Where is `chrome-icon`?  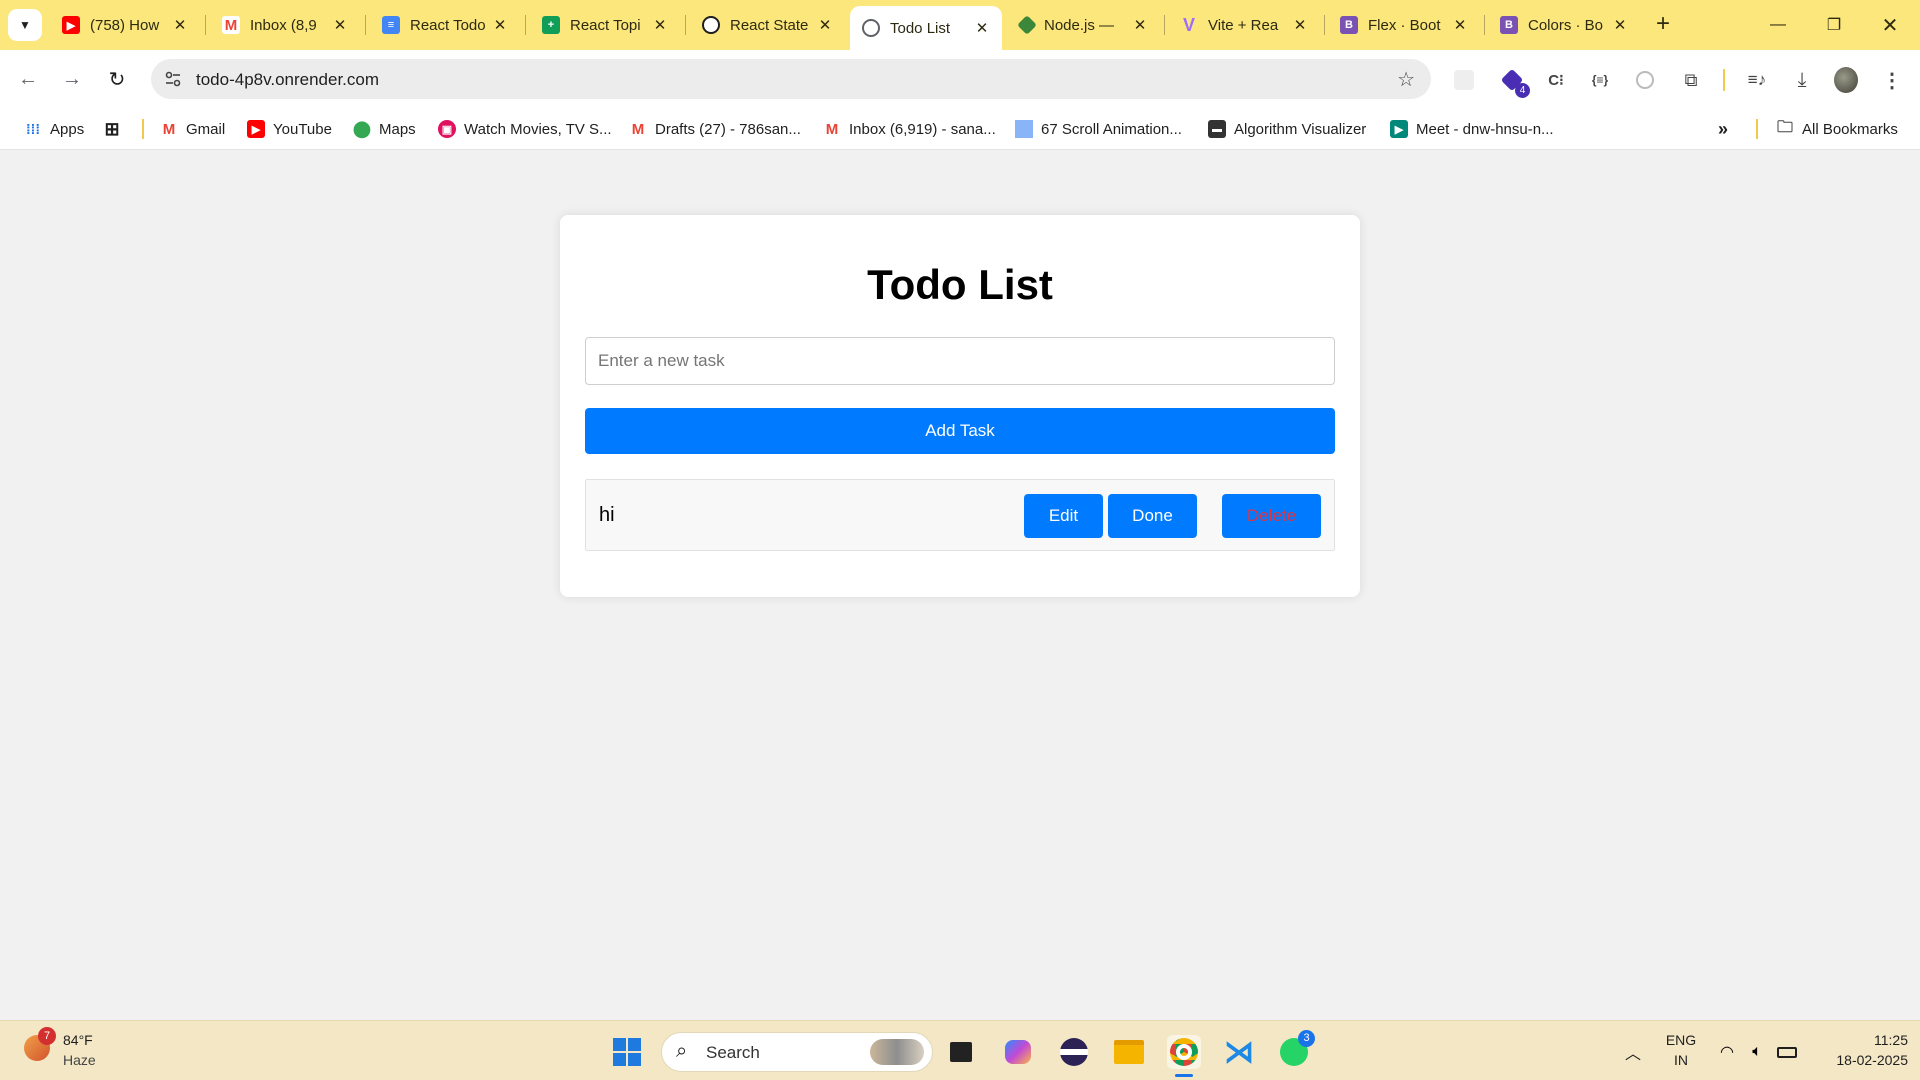
chrome-icon is located at coordinates (1184, 1052).